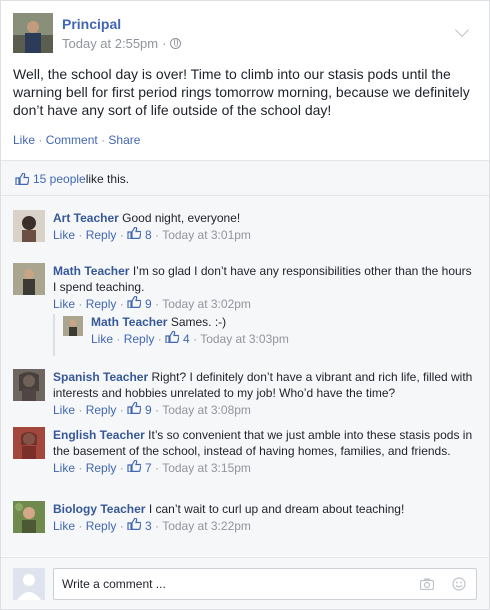 The width and height of the screenshot is (490, 610). What do you see at coordinates (427, 585) in the screenshot?
I see `camera-icon` at bounding box center [427, 585].